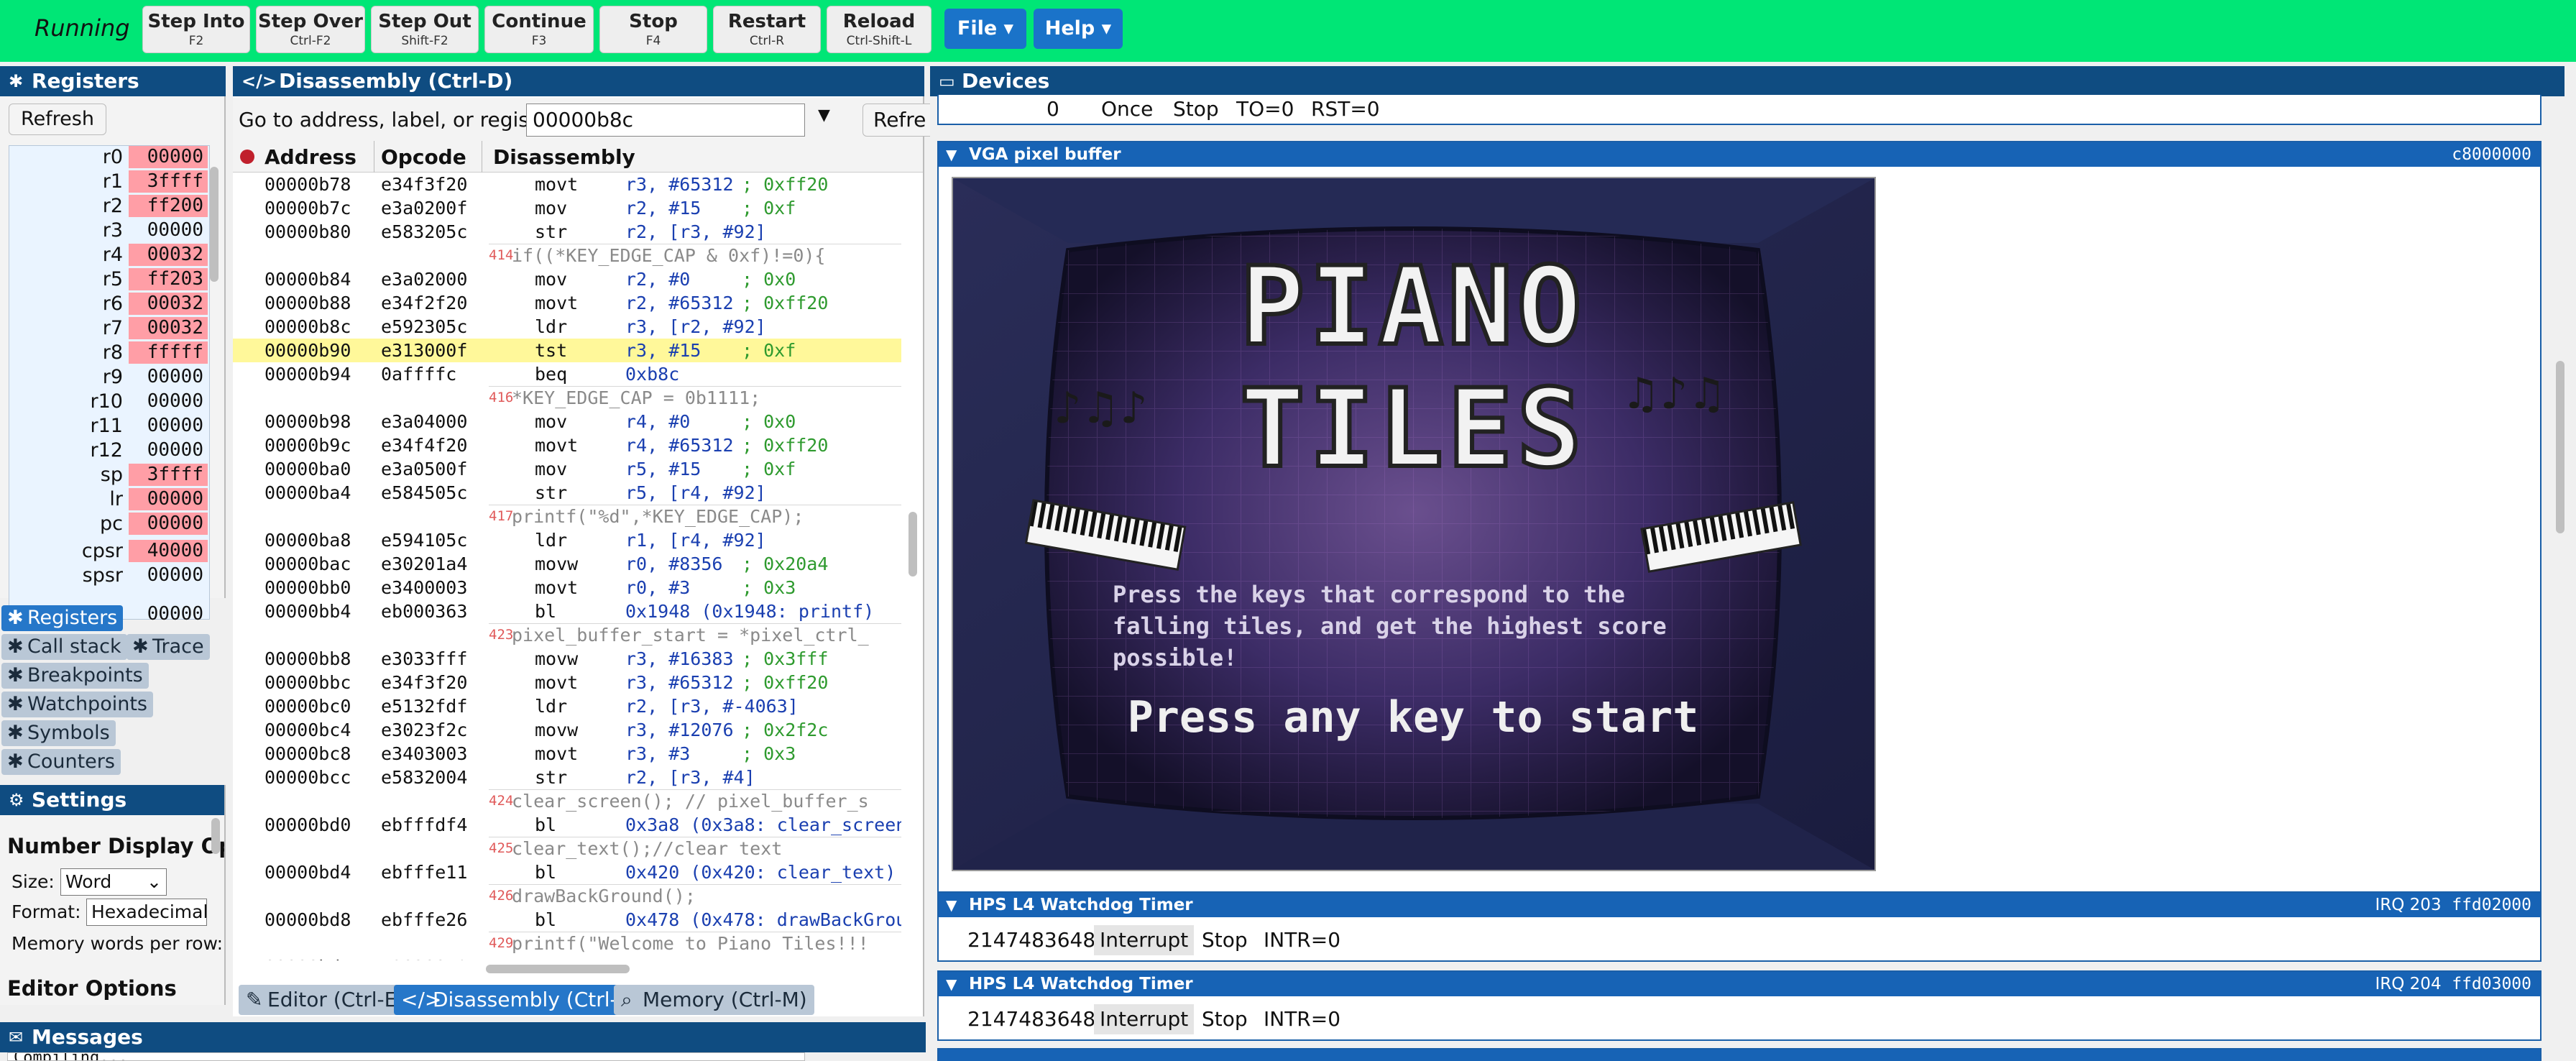  I want to click on register-row-r11: r11 00000, so click(109, 427).